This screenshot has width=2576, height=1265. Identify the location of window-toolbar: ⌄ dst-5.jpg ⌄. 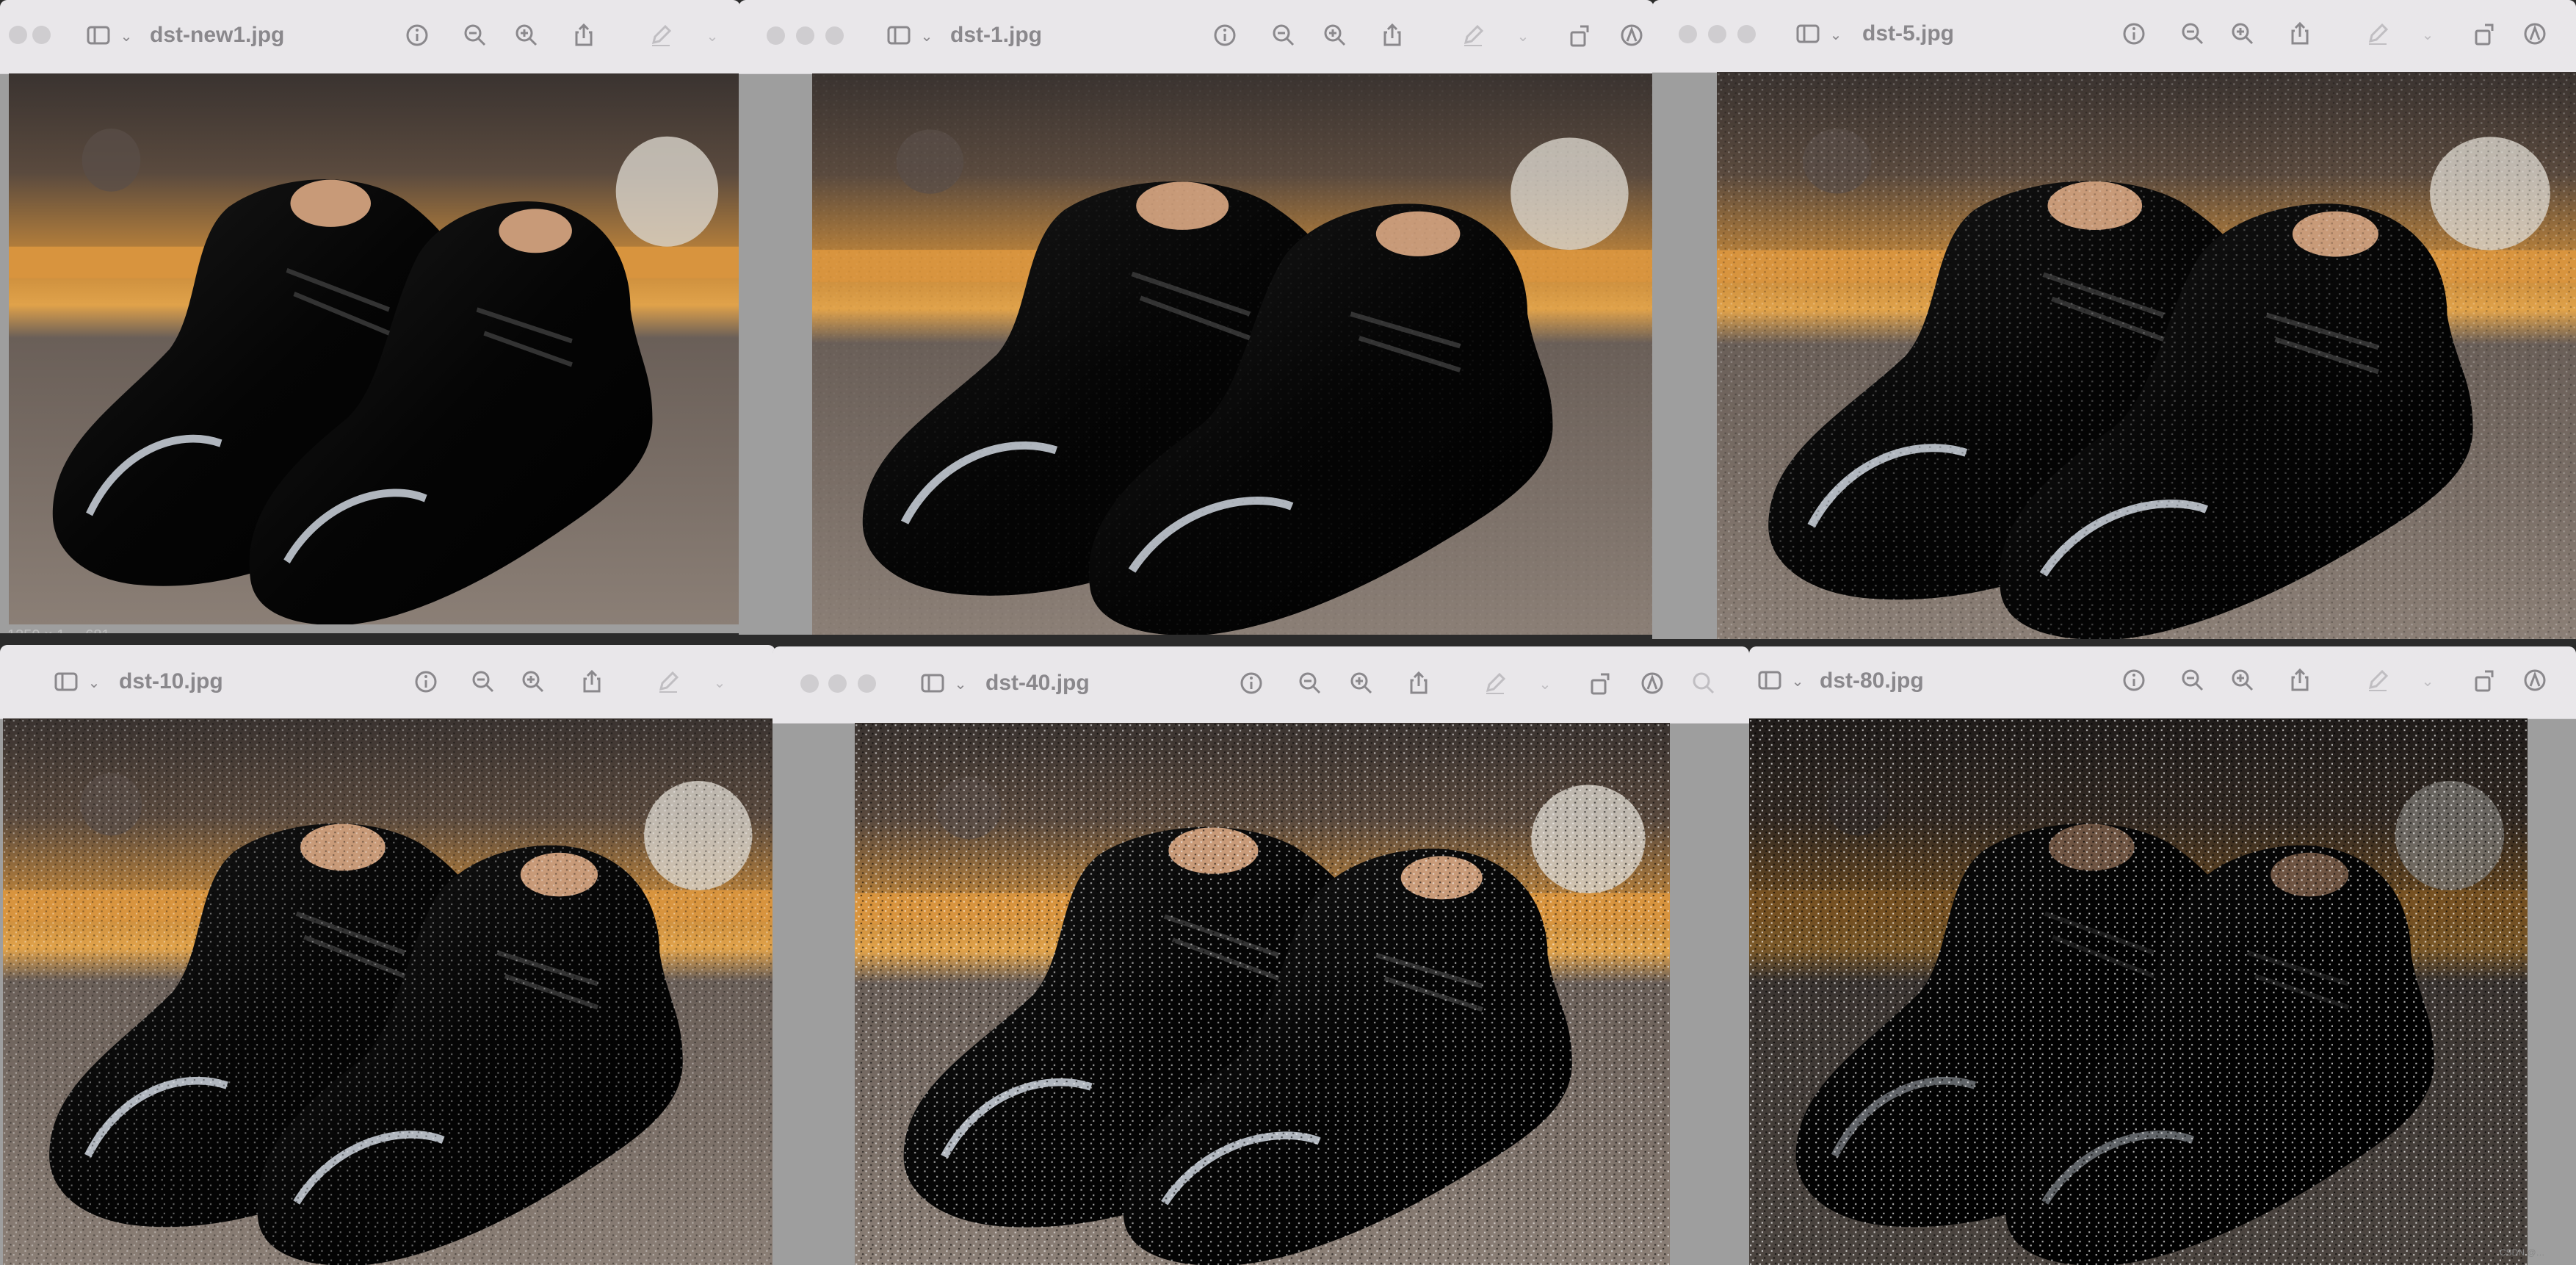
(2114, 36).